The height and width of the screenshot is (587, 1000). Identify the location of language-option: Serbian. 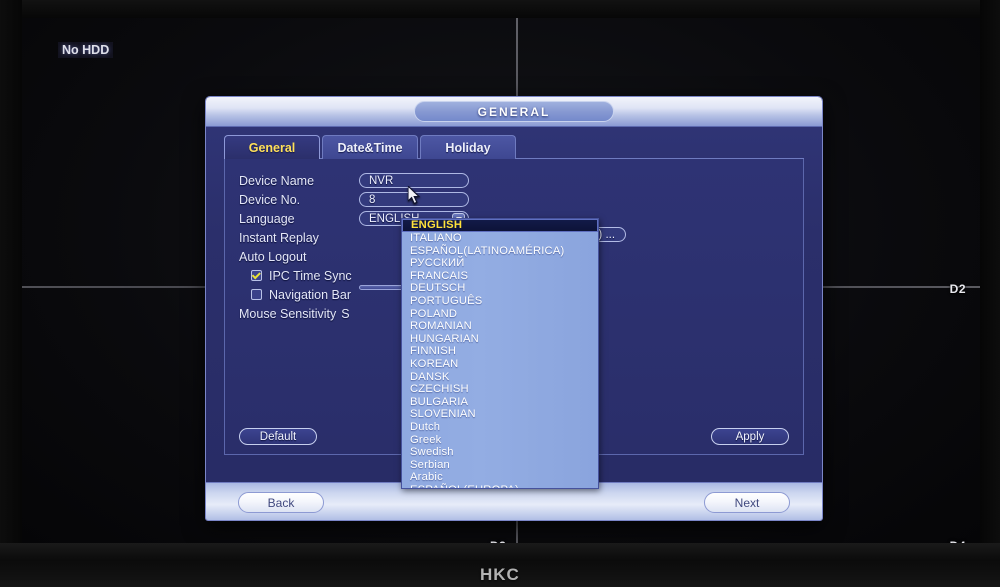
(500, 465).